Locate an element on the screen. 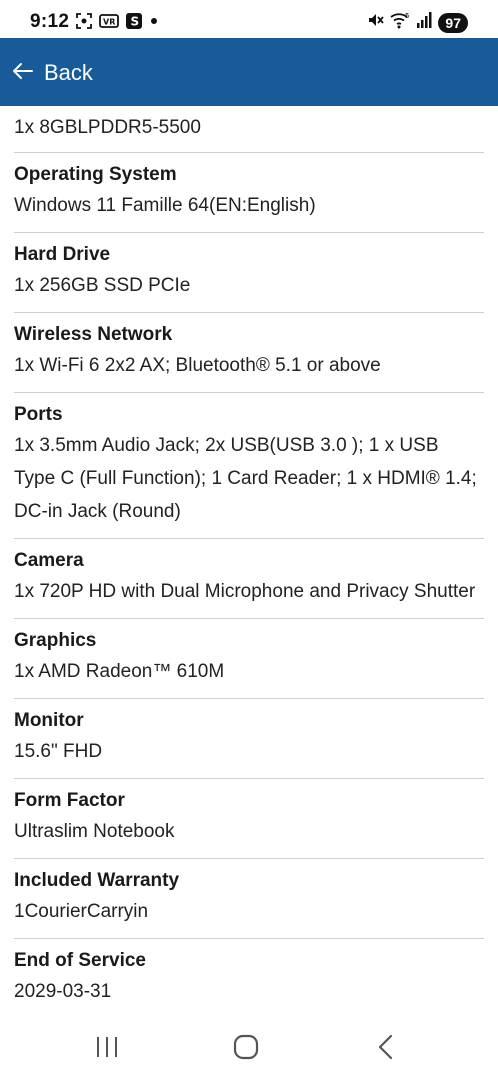 The height and width of the screenshot is (1080, 498). s-app-icon: S is located at coordinates (134, 23).